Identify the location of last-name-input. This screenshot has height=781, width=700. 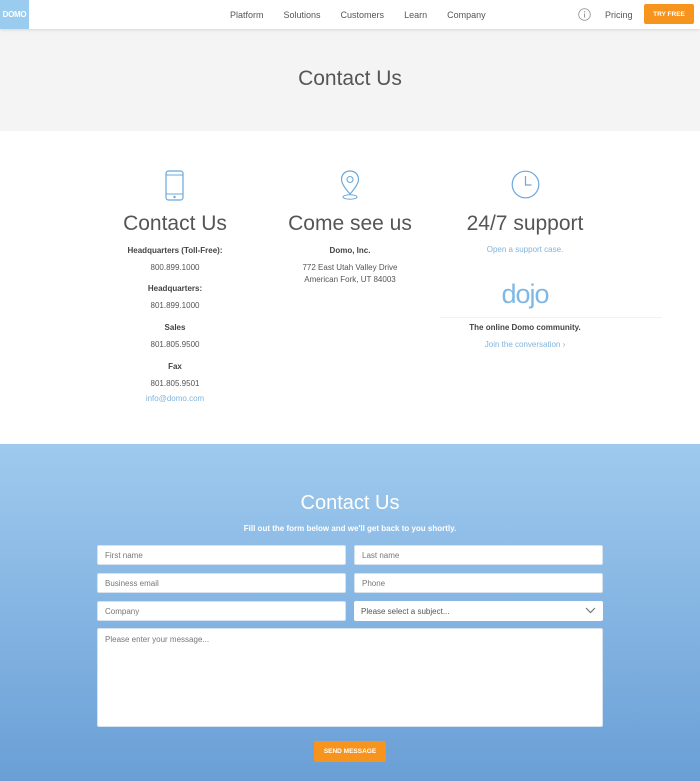
(478, 555).